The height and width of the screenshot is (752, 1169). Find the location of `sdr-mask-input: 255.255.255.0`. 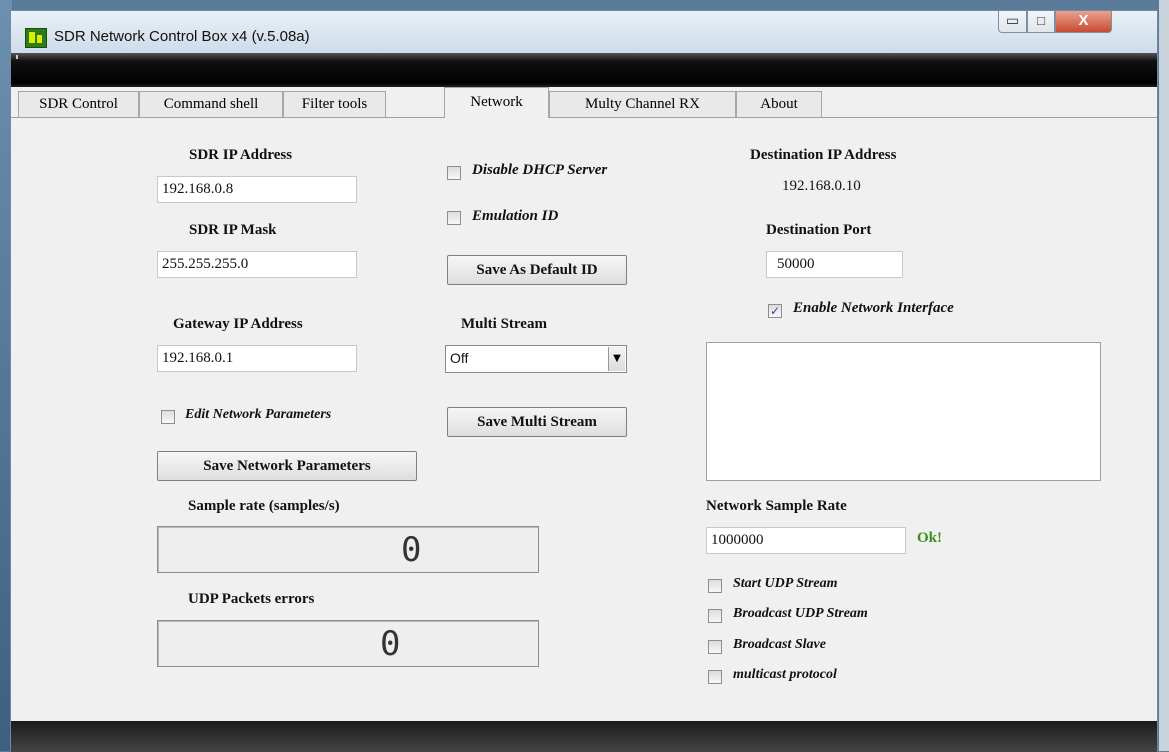

sdr-mask-input: 255.255.255.0 is located at coordinates (257, 264).